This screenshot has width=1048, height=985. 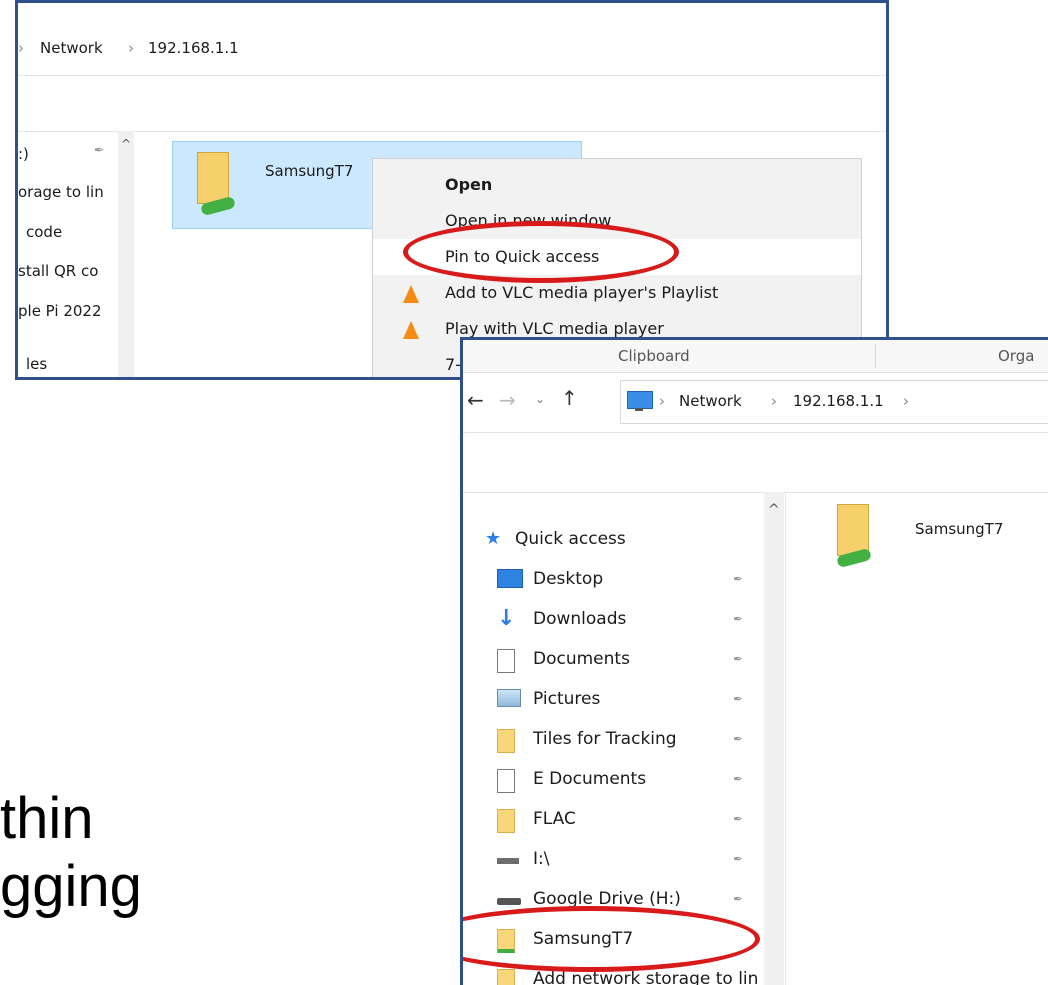 What do you see at coordinates (568, 579) in the screenshot?
I see `nav-item-label: Desktop` at bounding box center [568, 579].